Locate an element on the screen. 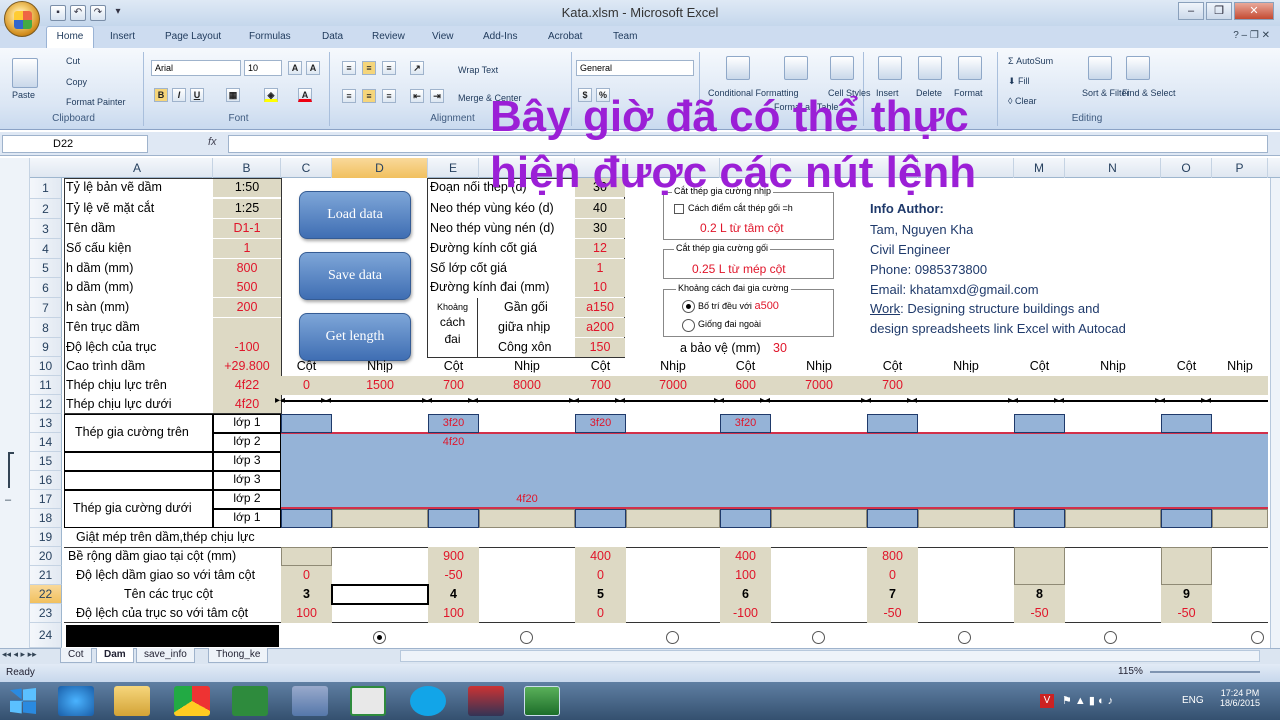  font-name-combo: Arial is located at coordinates (196, 68).